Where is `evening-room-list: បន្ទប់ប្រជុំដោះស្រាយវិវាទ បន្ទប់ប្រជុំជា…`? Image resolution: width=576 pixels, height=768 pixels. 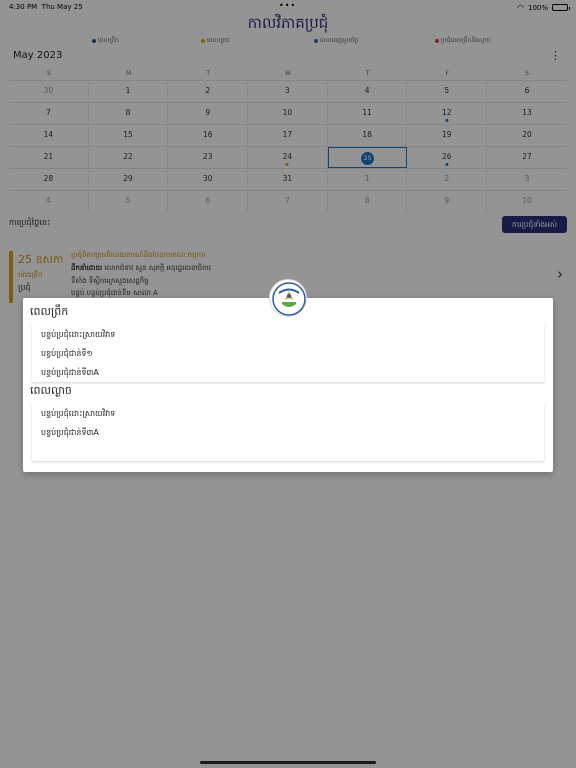 evening-room-list: បន្ទប់ប្រជុំដោះស្រាយវិវាទ បន្ទប់ប្រជុំជា… is located at coordinates (288, 432).